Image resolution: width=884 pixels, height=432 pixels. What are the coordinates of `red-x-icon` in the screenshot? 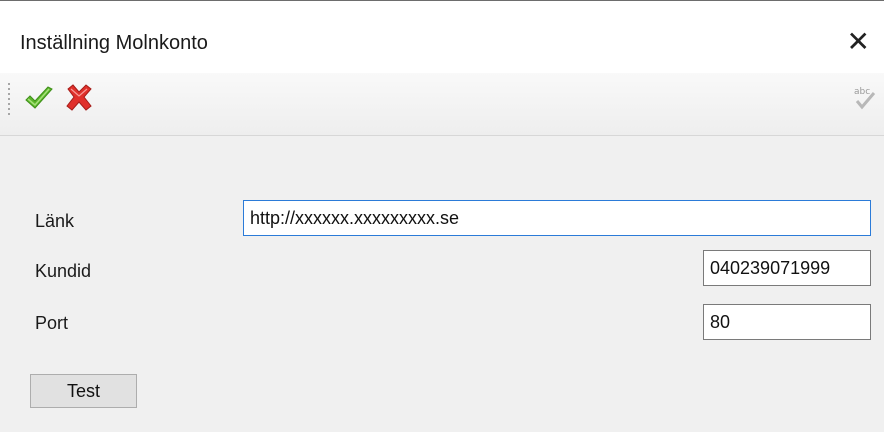 It's located at (79, 97).